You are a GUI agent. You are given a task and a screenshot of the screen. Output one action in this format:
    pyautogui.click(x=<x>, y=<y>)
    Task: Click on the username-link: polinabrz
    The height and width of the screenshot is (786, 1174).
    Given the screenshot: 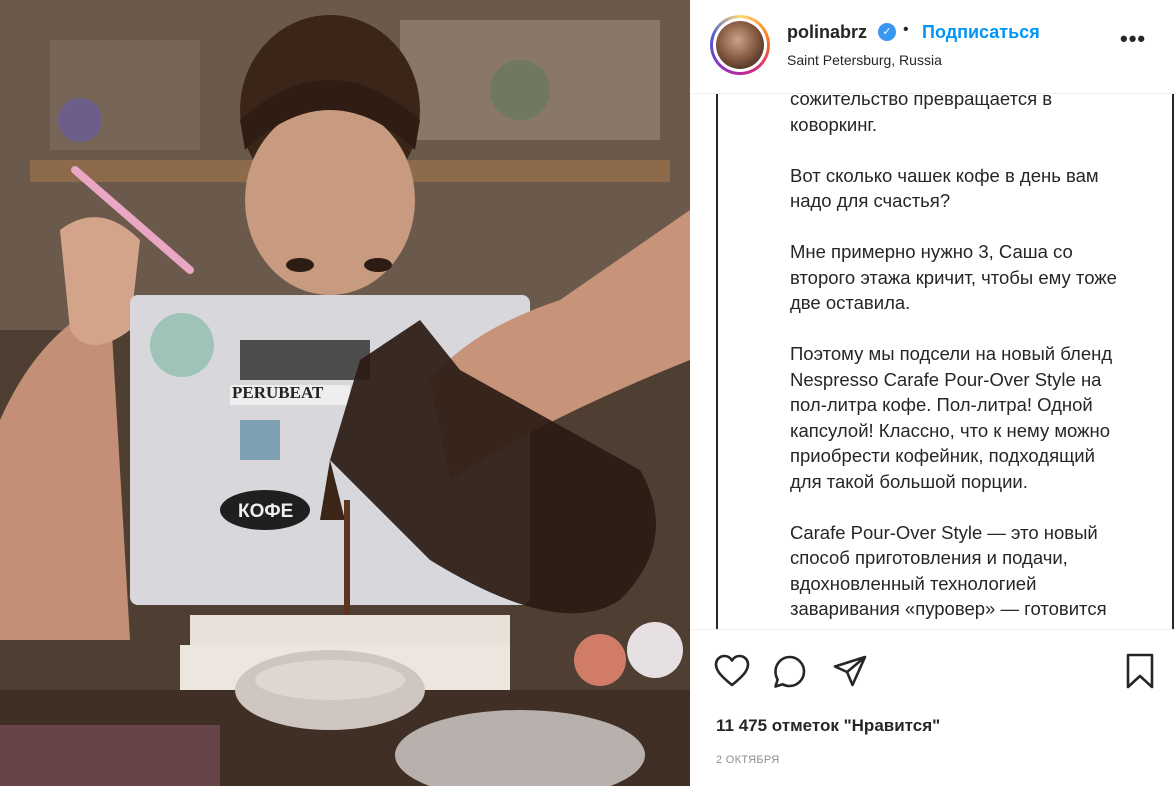 What is the action you would take?
    pyautogui.click(x=827, y=32)
    